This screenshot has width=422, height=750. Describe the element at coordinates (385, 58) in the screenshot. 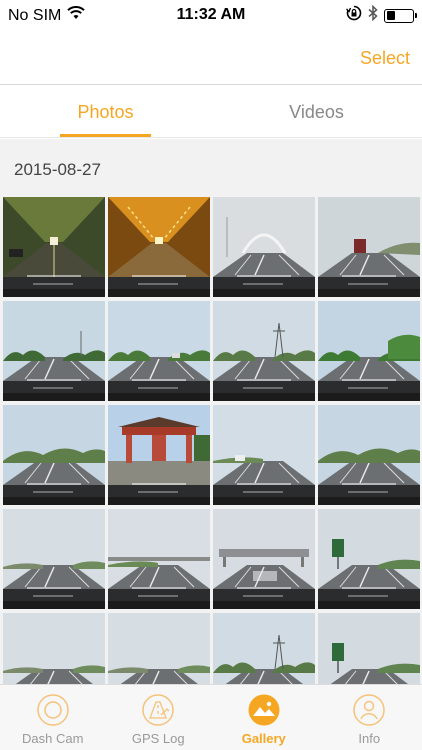

I see `select-button: Select` at that location.